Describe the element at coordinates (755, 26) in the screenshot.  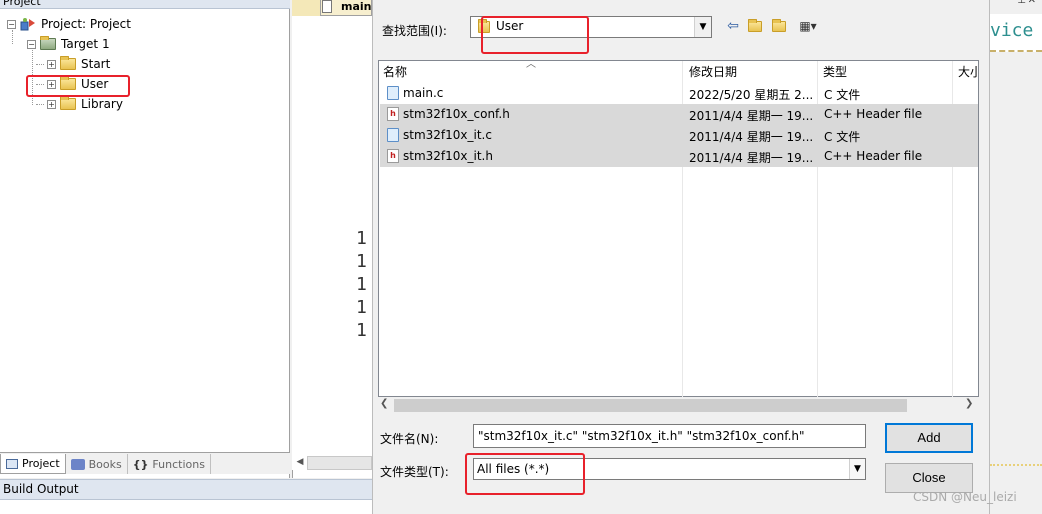
I see `up-folder-icon` at that location.